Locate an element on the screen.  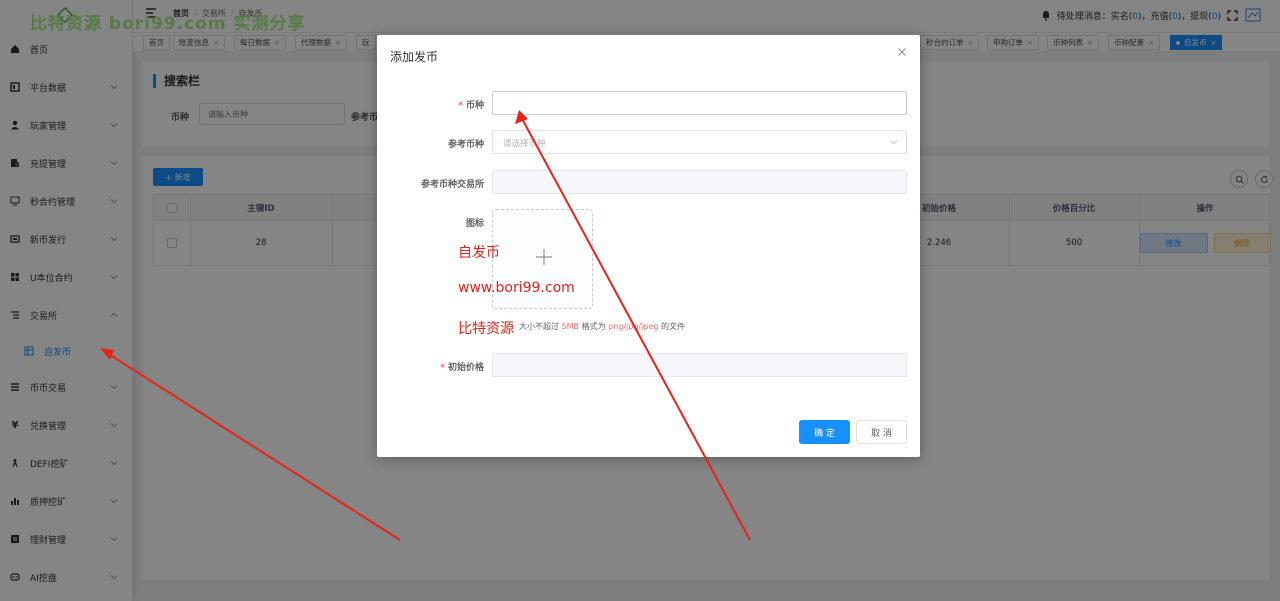
ref-exchange-field is located at coordinates (699, 182).